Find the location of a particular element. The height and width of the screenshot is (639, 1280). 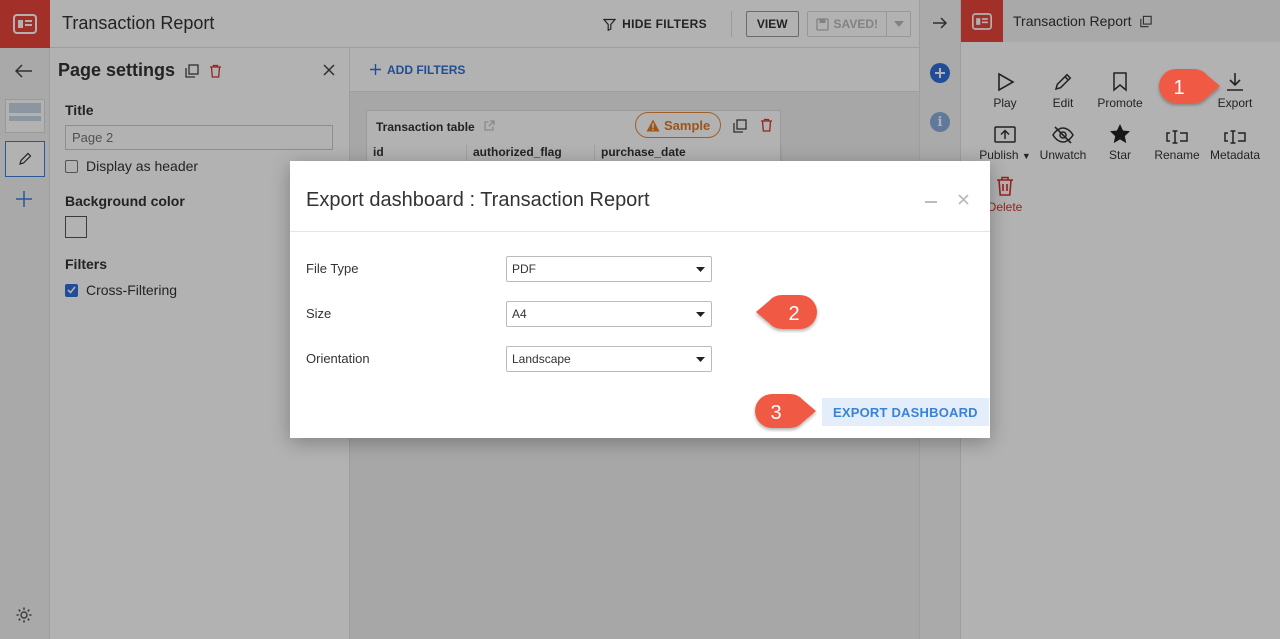

file-type-label: File Type is located at coordinates (332, 268).